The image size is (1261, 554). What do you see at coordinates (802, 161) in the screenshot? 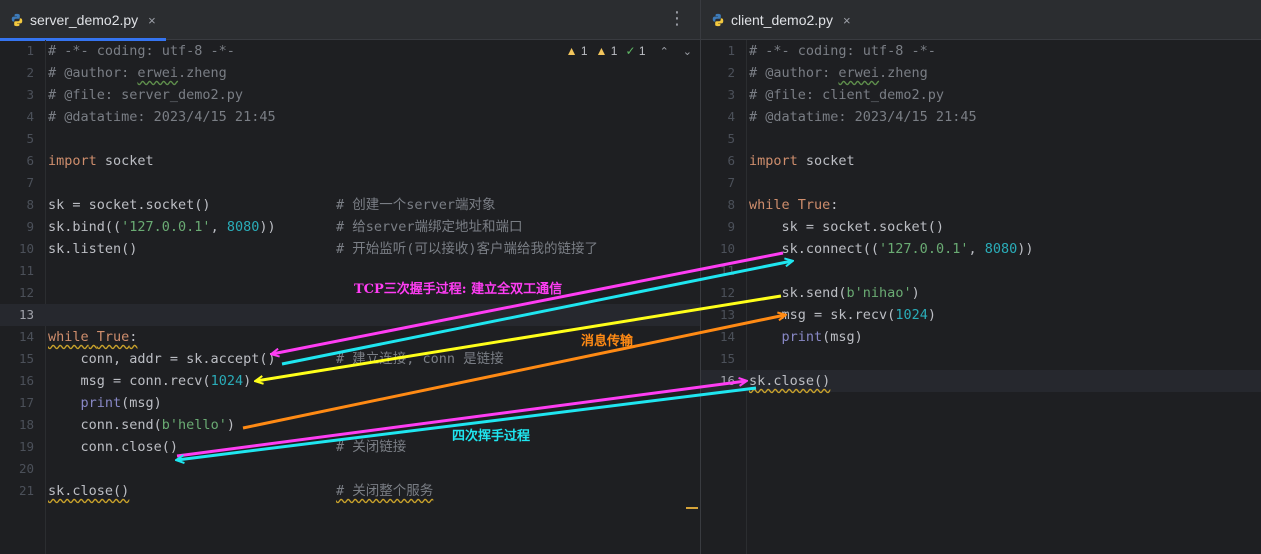
I see `code-text: import socket` at bounding box center [802, 161].